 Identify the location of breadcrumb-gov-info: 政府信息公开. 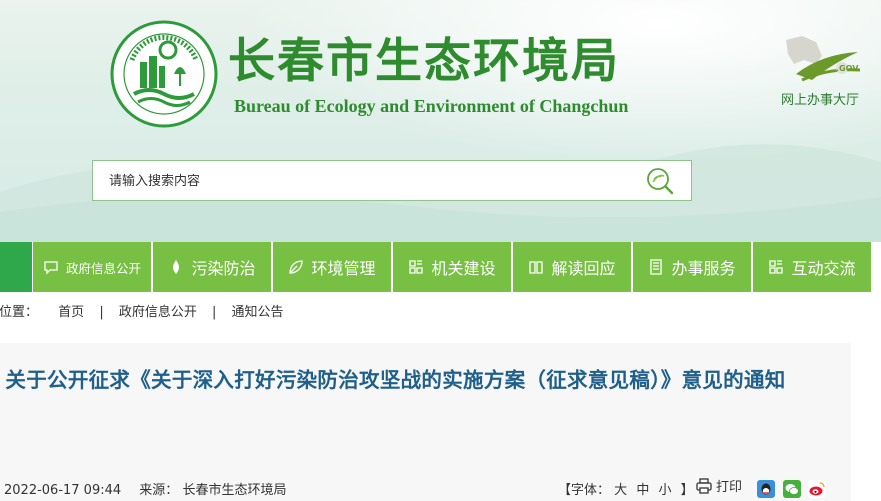
(158, 313).